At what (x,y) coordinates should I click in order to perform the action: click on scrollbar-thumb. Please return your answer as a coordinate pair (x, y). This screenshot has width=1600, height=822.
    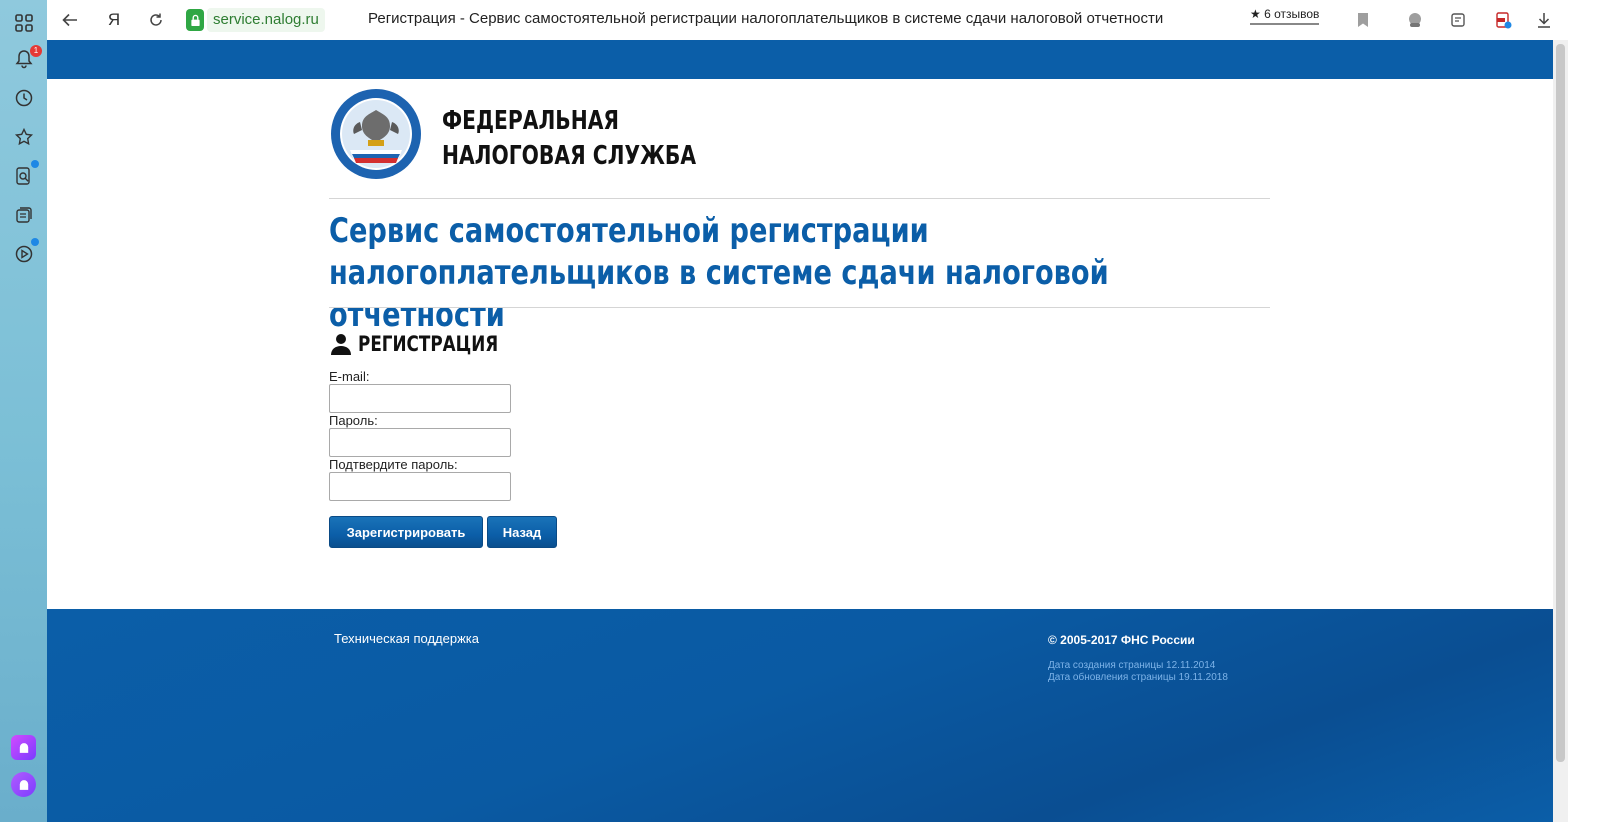
    Looking at the image, I should click on (1560, 403).